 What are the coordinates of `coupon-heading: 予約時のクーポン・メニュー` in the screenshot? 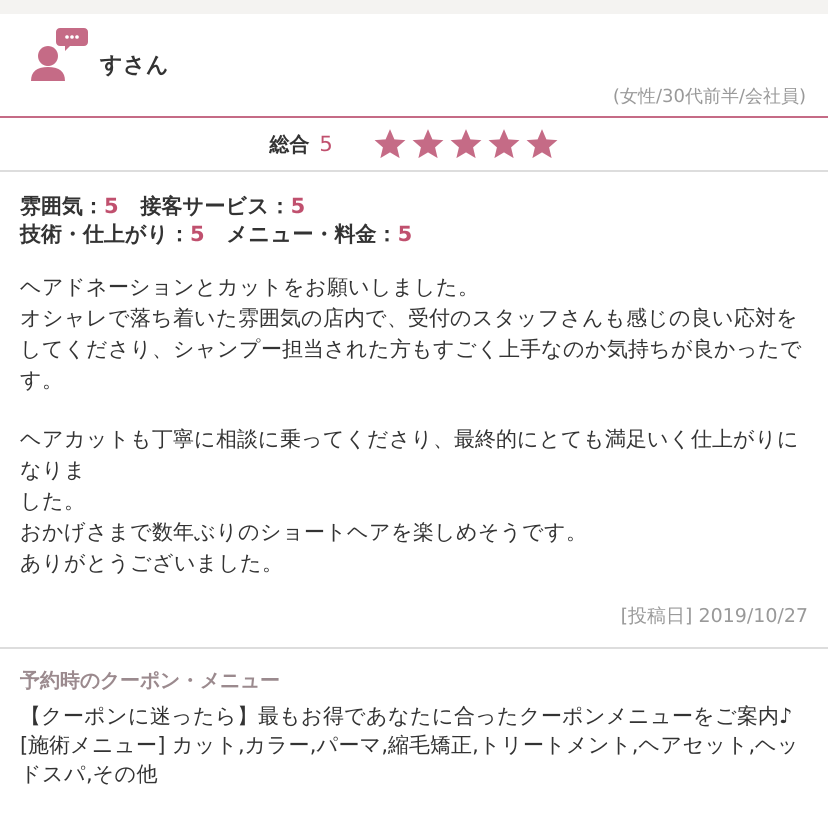 It's located at (150, 680).